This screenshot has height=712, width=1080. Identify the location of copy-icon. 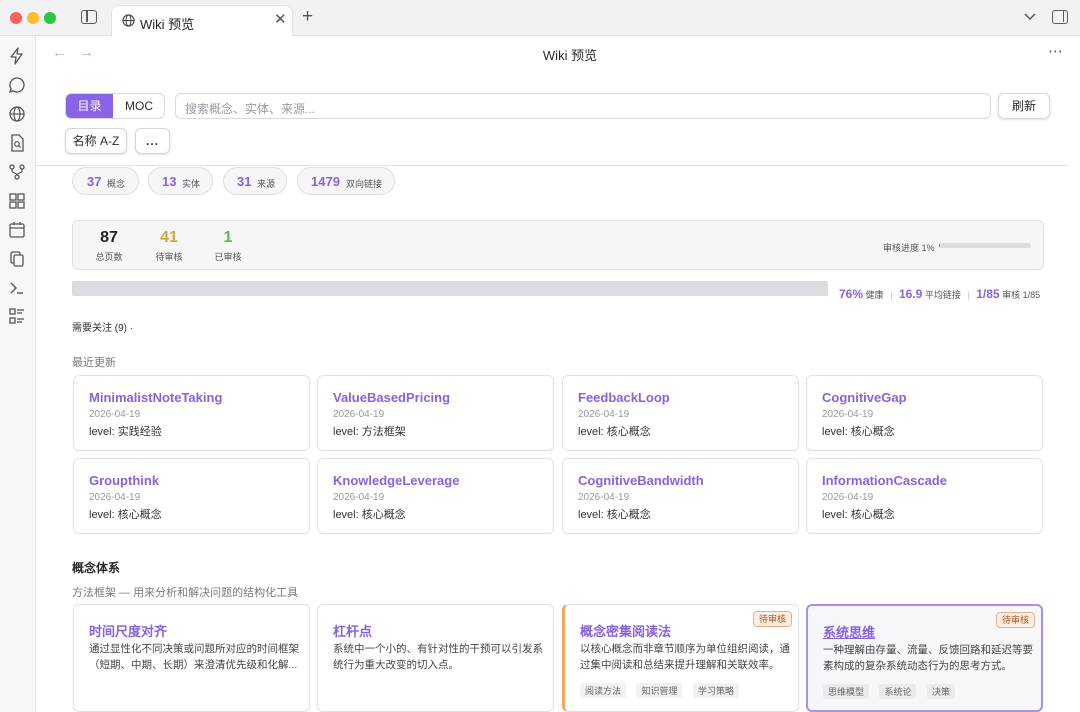
(17, 259).